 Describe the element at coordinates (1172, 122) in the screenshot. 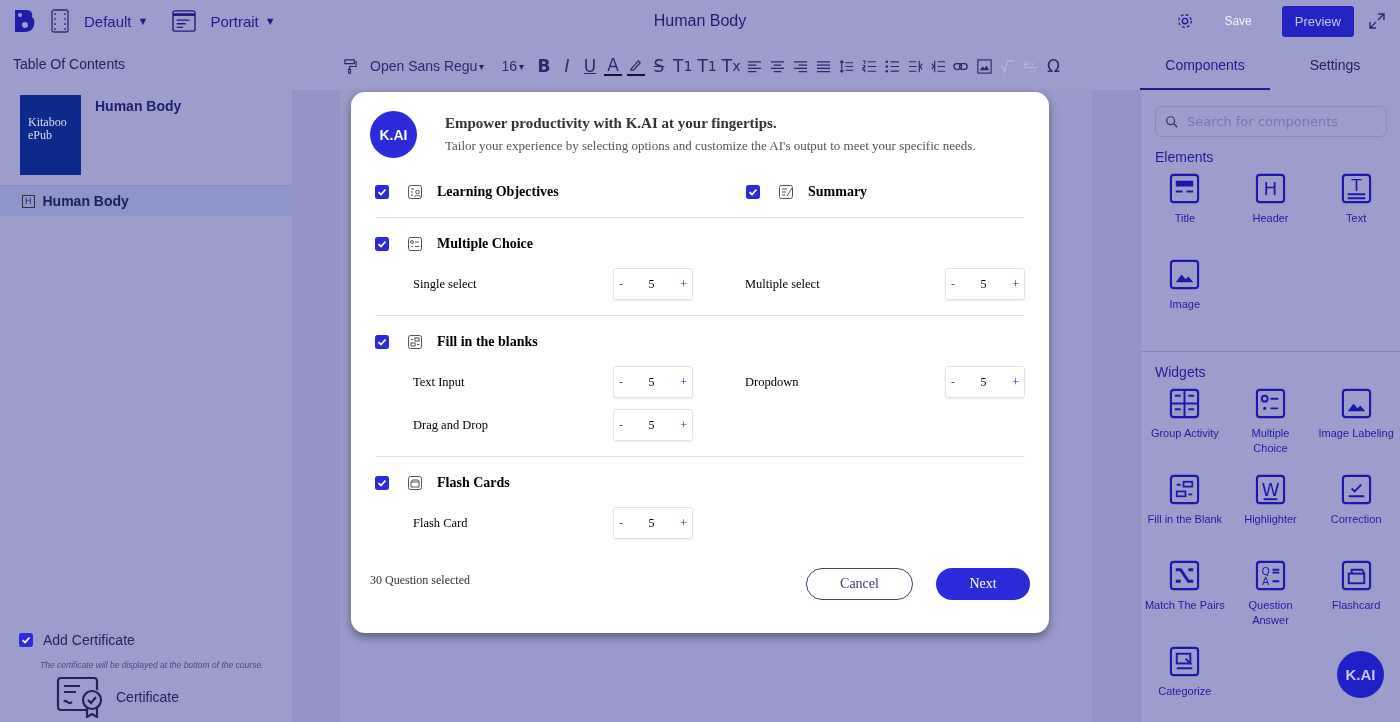

I see `search-icon` at that location.